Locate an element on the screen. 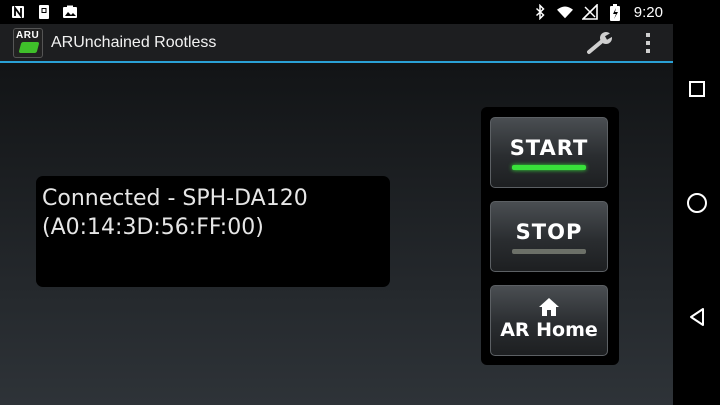 The width and height of the screenshot is (720, 405). home-nav-button is located at coordinates (697, 203).